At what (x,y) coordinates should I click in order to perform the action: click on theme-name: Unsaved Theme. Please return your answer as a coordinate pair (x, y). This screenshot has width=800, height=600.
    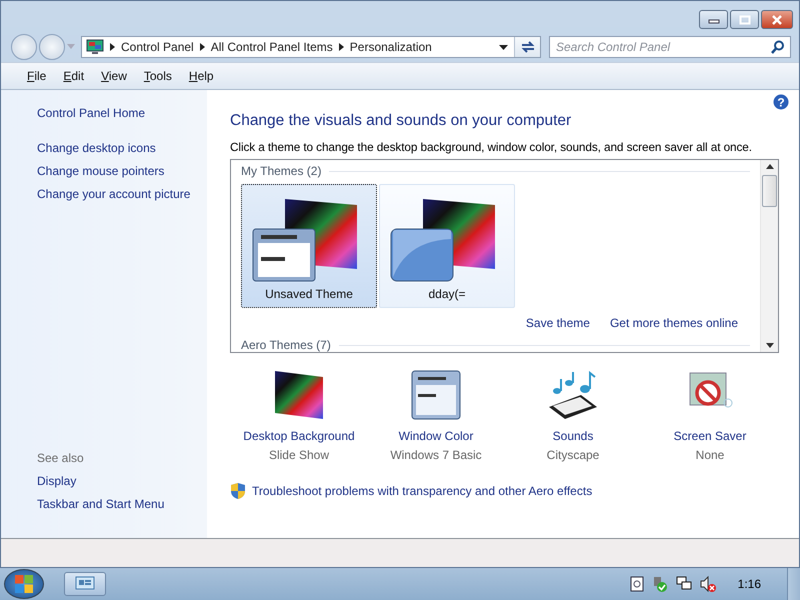
    Looking at the image, I should click on (309, 294).